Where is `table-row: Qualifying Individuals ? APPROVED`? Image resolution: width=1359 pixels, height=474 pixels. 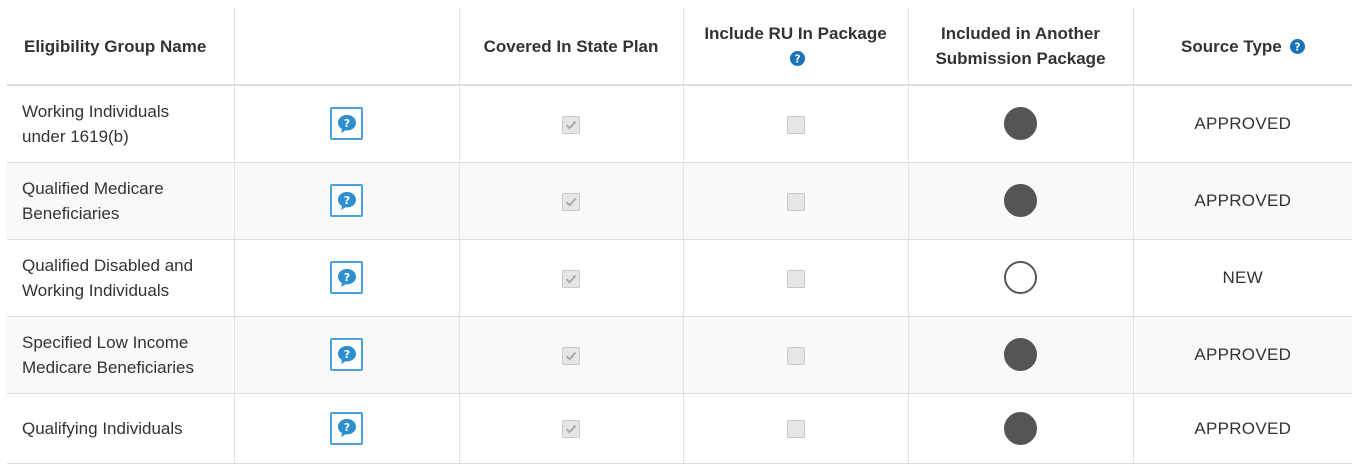
table-row: Qualifying Individuals ? APPROVED is located at coordinates (679, 428).